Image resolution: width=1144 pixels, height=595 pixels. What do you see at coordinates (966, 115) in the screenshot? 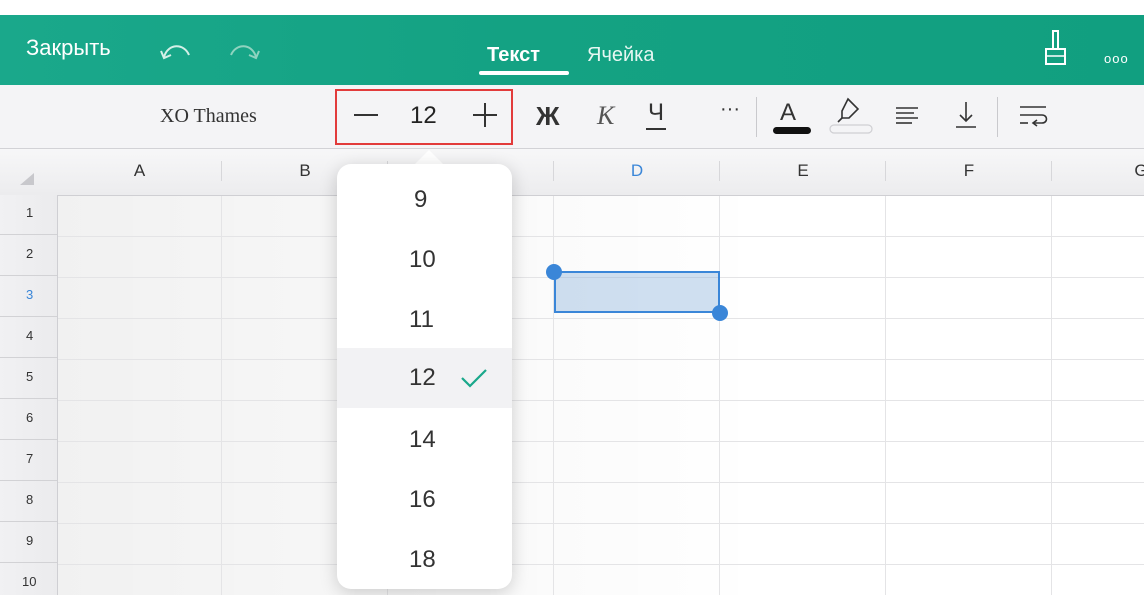
I see `align-bottom-icon` at bounding box center [966, 115].